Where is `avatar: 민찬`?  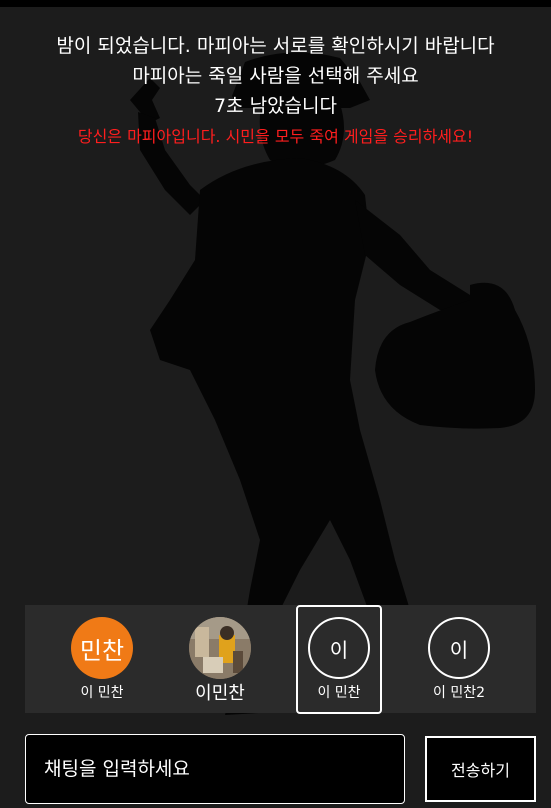
avatar: 민찬 is located at coordinates (102, 648).